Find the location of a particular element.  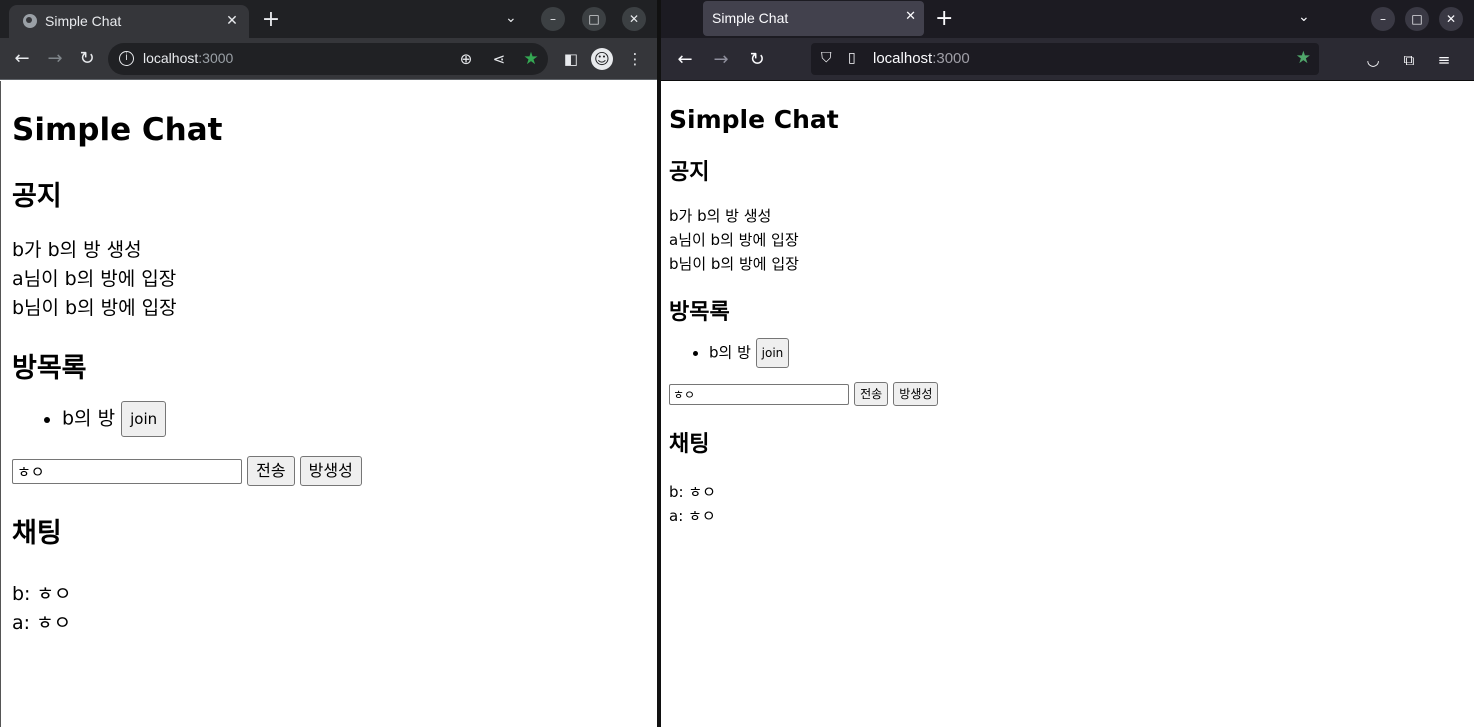

hamburger-menu-icon: ≡ is located at coordinates (1444, 60).